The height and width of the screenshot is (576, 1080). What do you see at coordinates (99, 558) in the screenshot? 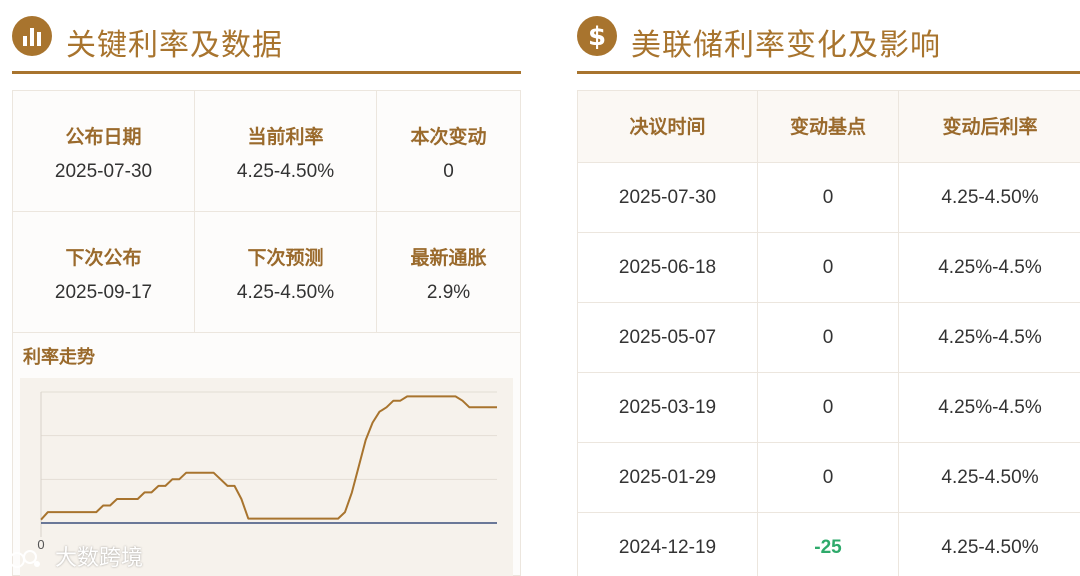
I see `watermark-text: 大数跨境` at bounding box center [99, 558].